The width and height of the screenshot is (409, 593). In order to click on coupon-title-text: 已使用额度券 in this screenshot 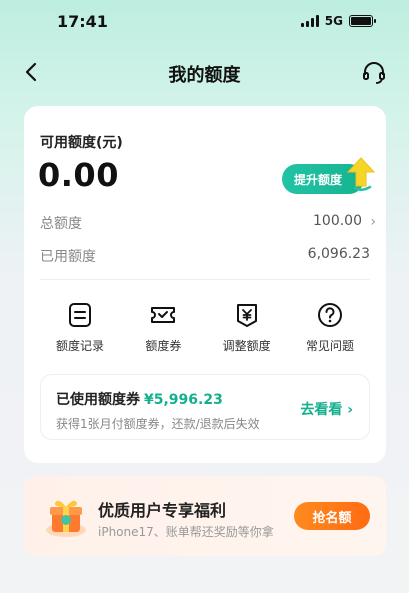, I will do `click(98, 400)`.